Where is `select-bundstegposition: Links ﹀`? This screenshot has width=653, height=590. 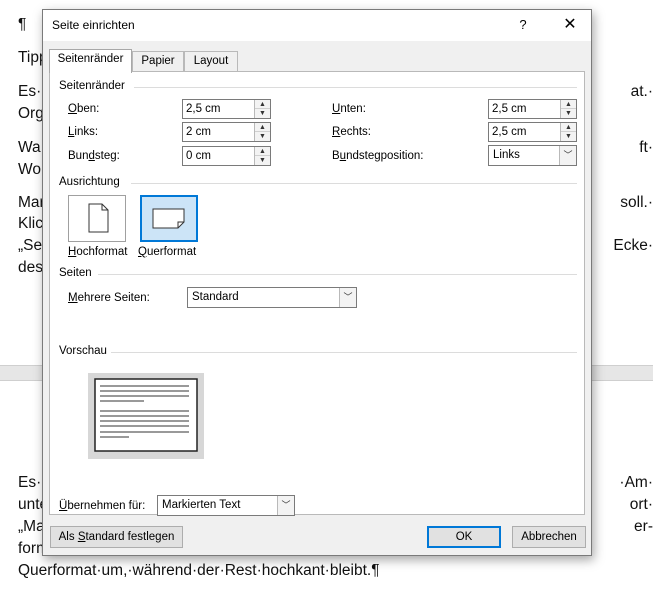
select-bundstegposition: Links ﹀ is located at coordinates (532, 155).